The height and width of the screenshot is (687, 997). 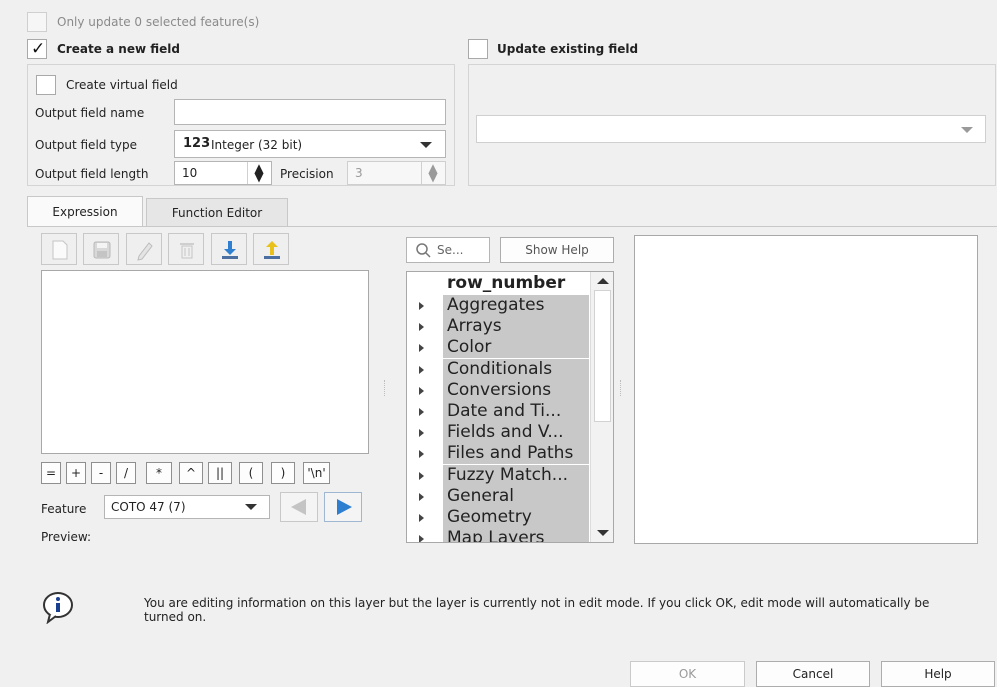 What do you see at coordinates (731, 129) in the screenshot?
I see `existing-field-select` at bounding box center [731, 129].